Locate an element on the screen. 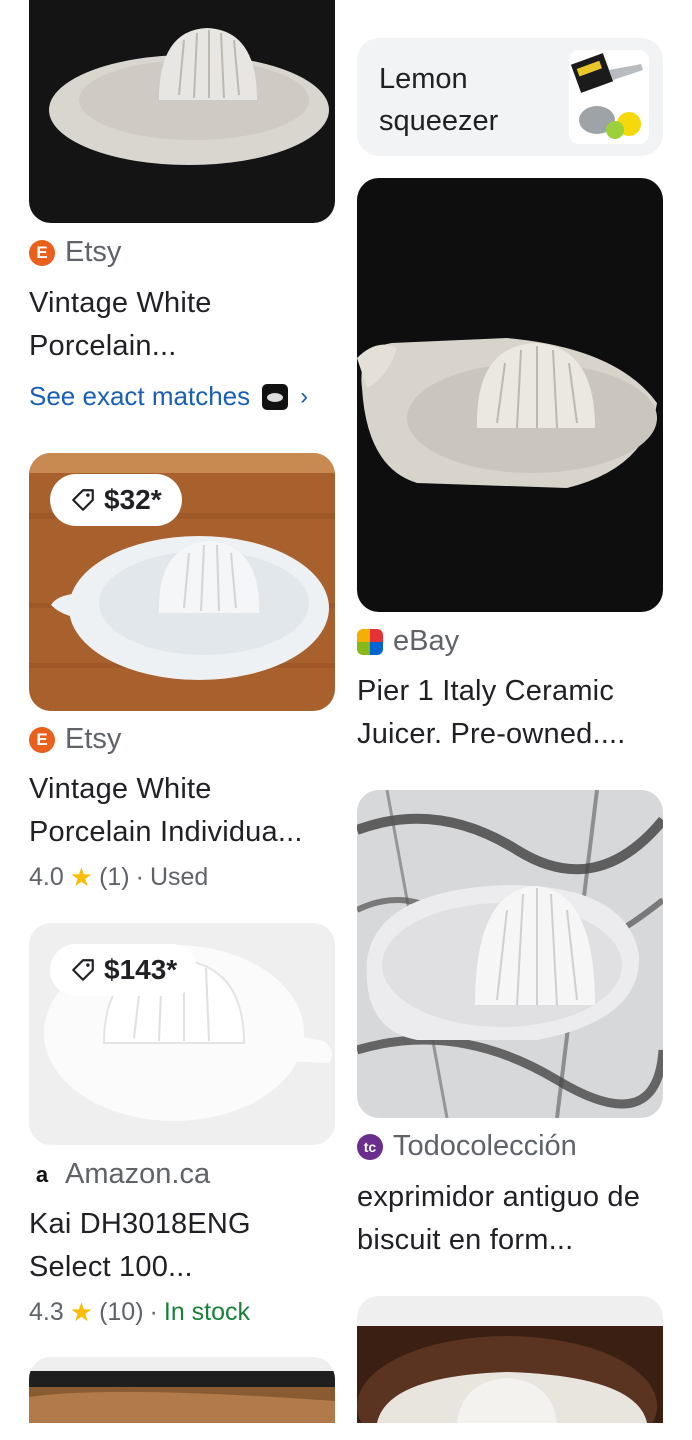  rating-row: 4.0 ★ (1) · Used is located at coordinates (118, 877).